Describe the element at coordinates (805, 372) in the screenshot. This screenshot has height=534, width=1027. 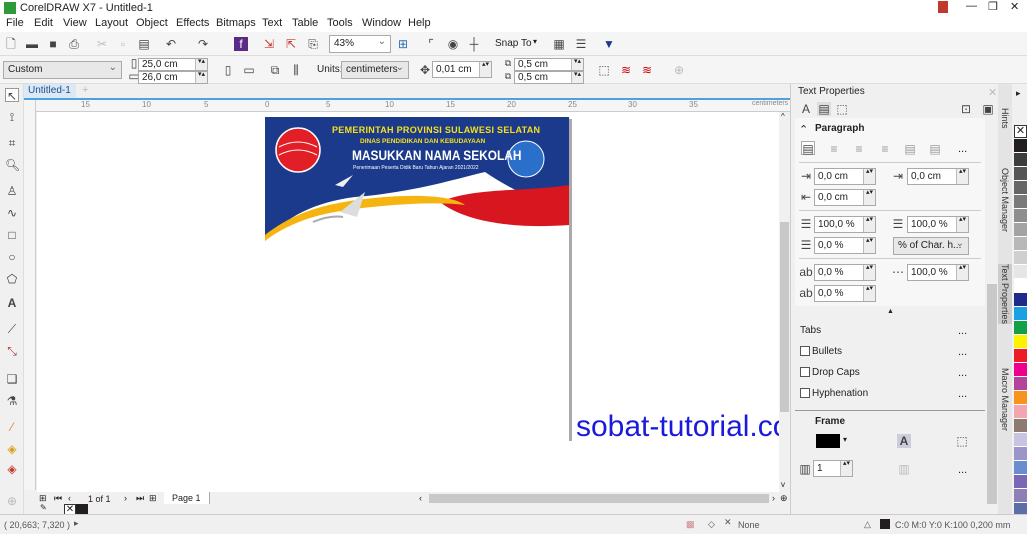
I see `drop-caps-checkbox` at that location.